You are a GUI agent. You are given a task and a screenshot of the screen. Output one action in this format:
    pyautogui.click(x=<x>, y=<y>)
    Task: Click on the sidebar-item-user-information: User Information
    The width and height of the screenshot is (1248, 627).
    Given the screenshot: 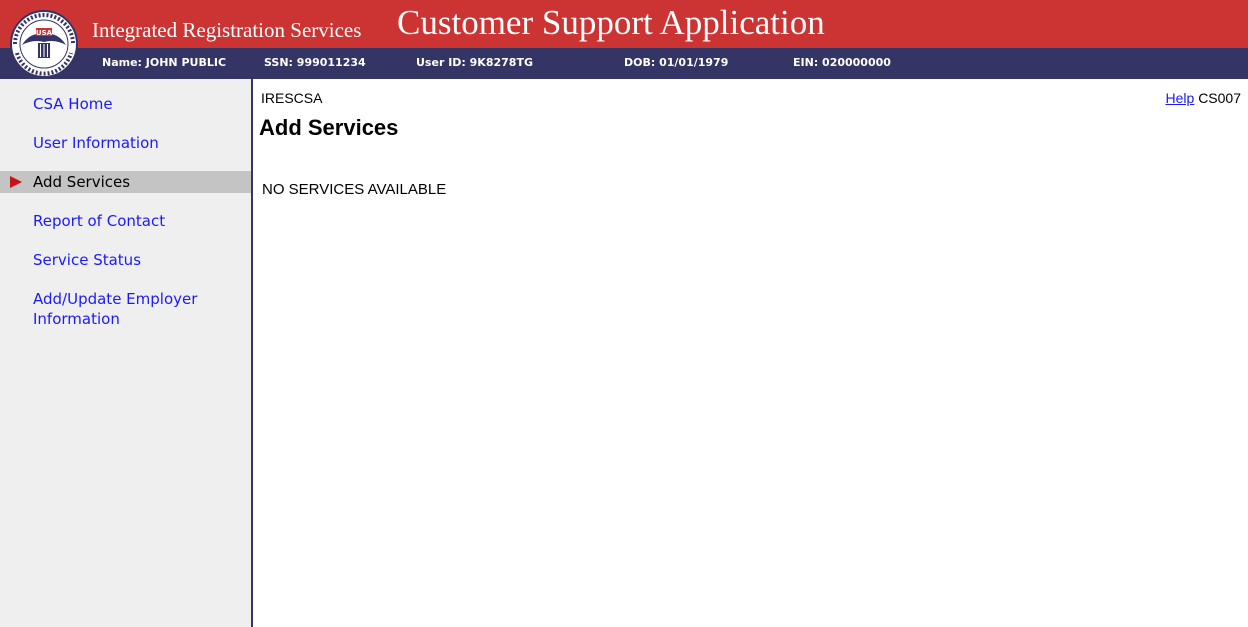 What is the action you would take?
    pyautogui.click(x=125, y=144)
    